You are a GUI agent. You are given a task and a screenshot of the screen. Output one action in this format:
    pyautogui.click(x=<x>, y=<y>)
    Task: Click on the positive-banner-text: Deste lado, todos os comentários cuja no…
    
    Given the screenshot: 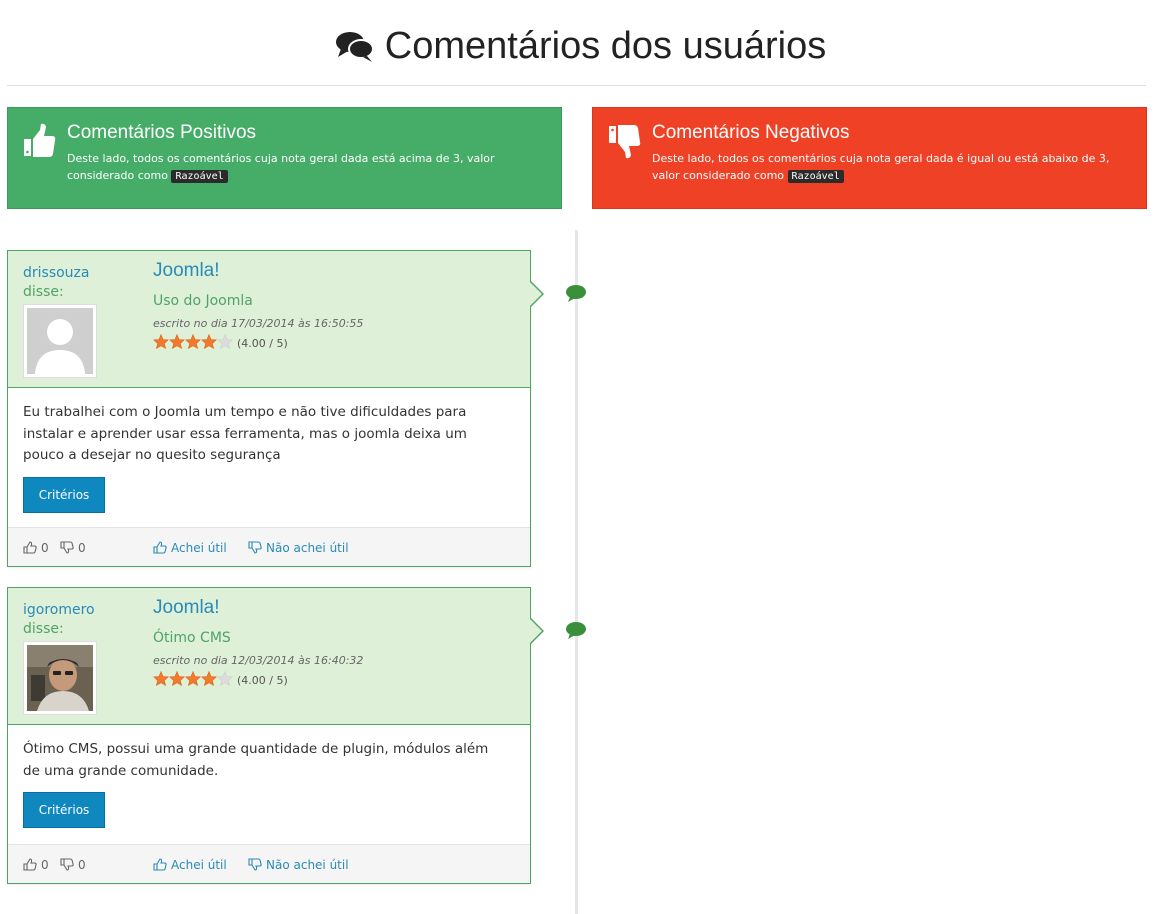 What is the action you would take?
    pyautogui.click(x=281, y=167)
    